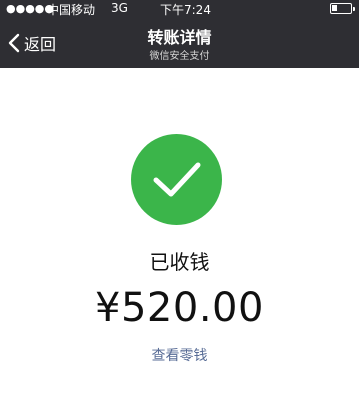  I want to click on network-type-label: 3G, so click(119, 8).